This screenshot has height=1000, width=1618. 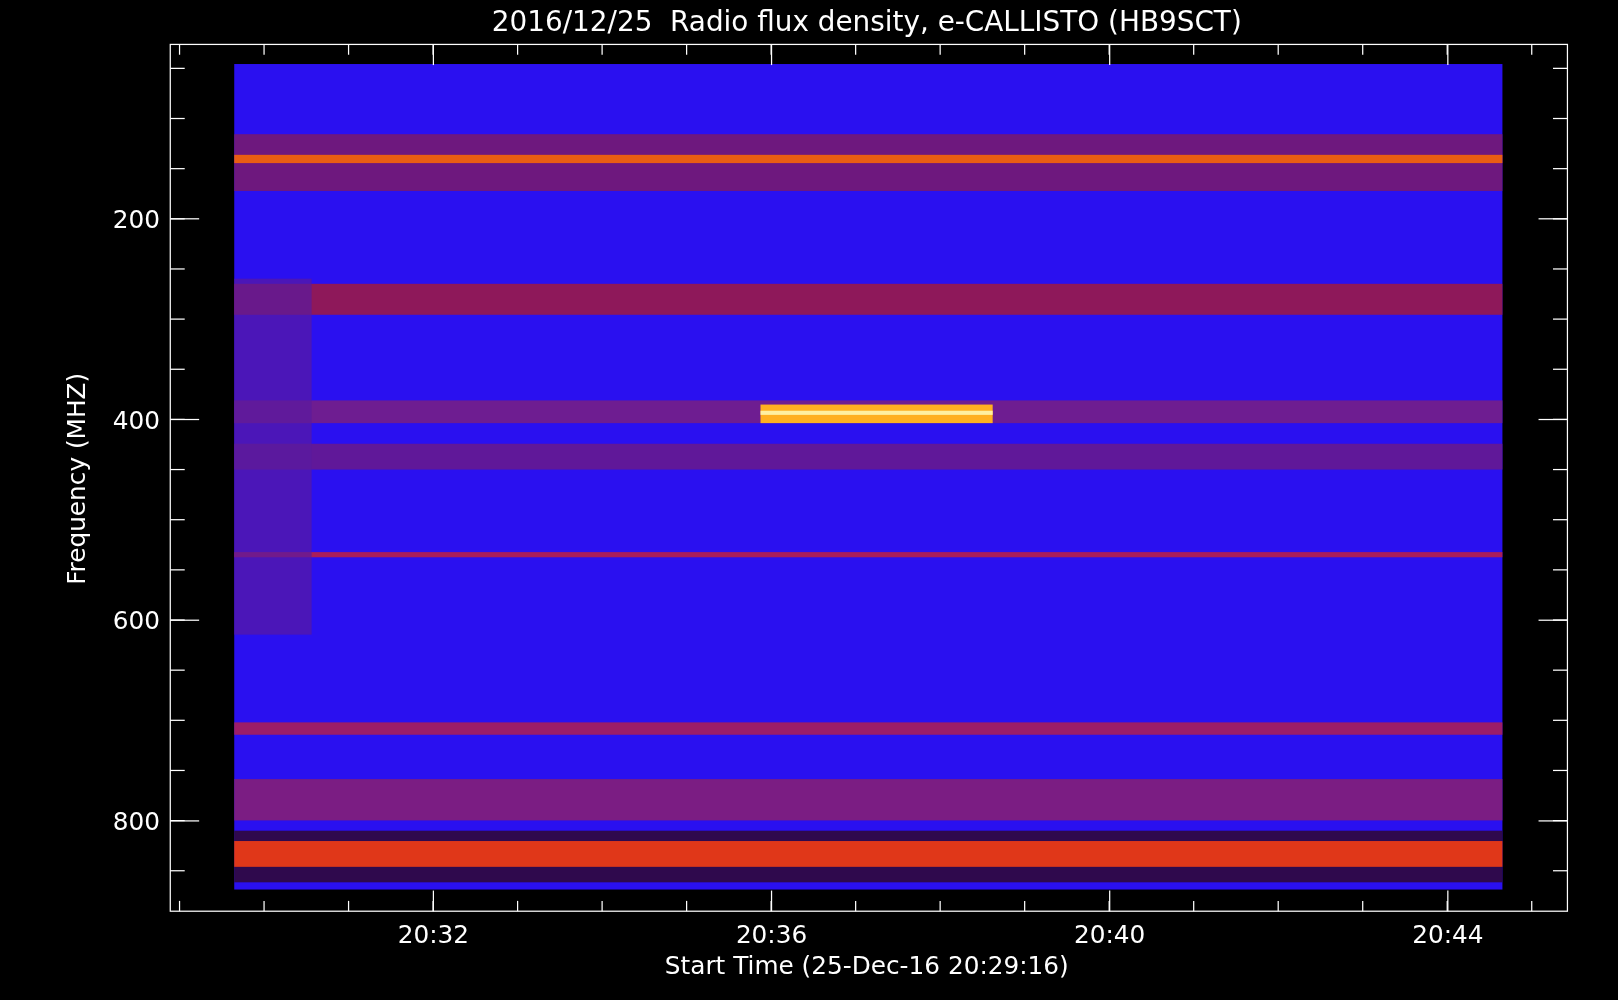 I want to click on x-tick-label: 20:36, so click(x=771, y=935).